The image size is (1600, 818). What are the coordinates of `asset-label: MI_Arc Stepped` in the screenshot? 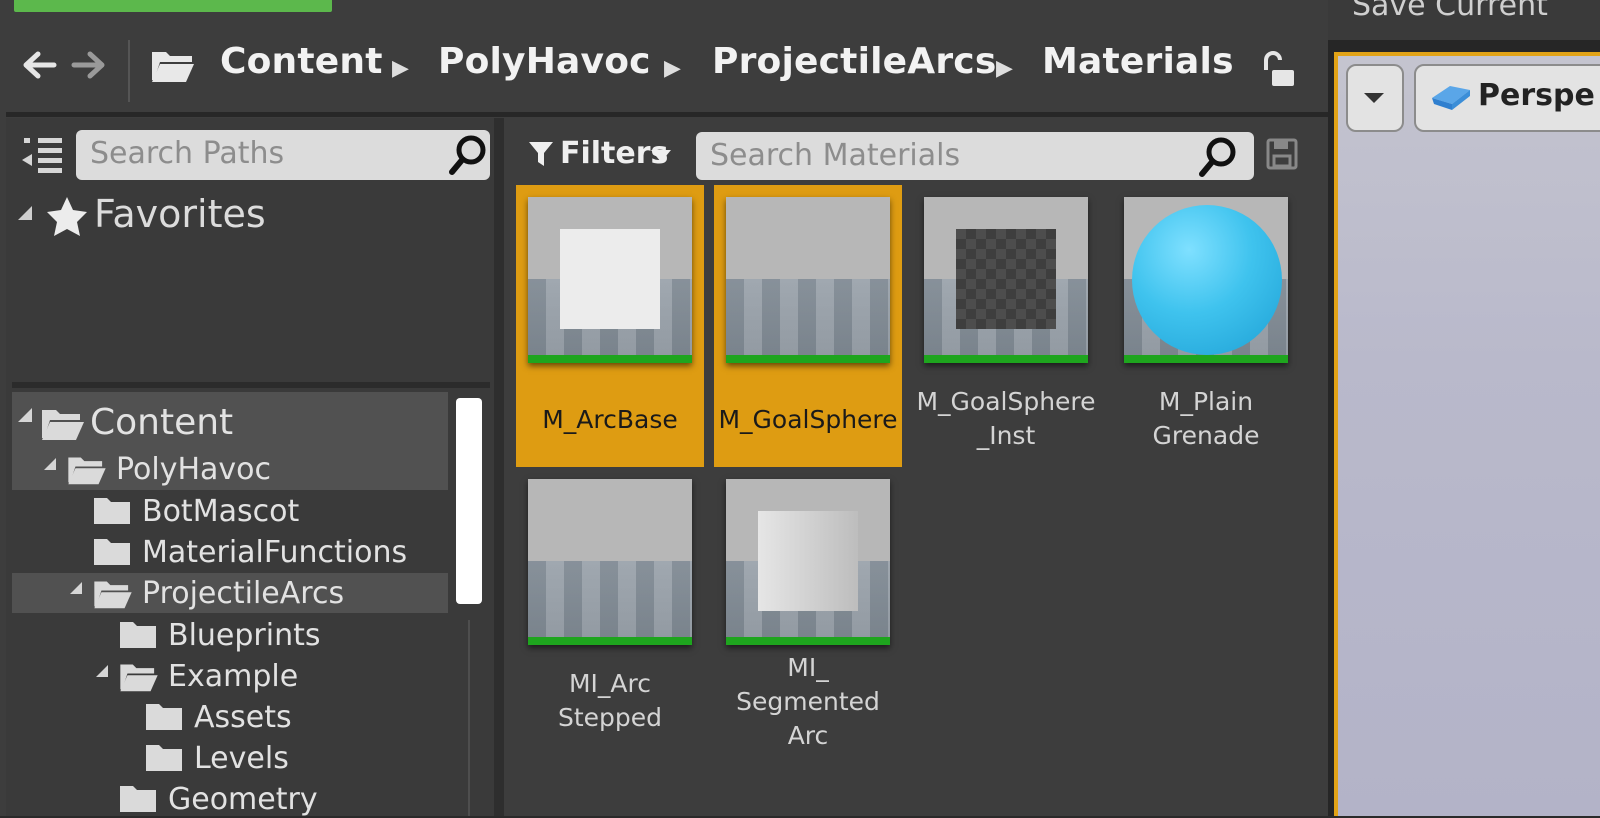 It's located at (610, 700).